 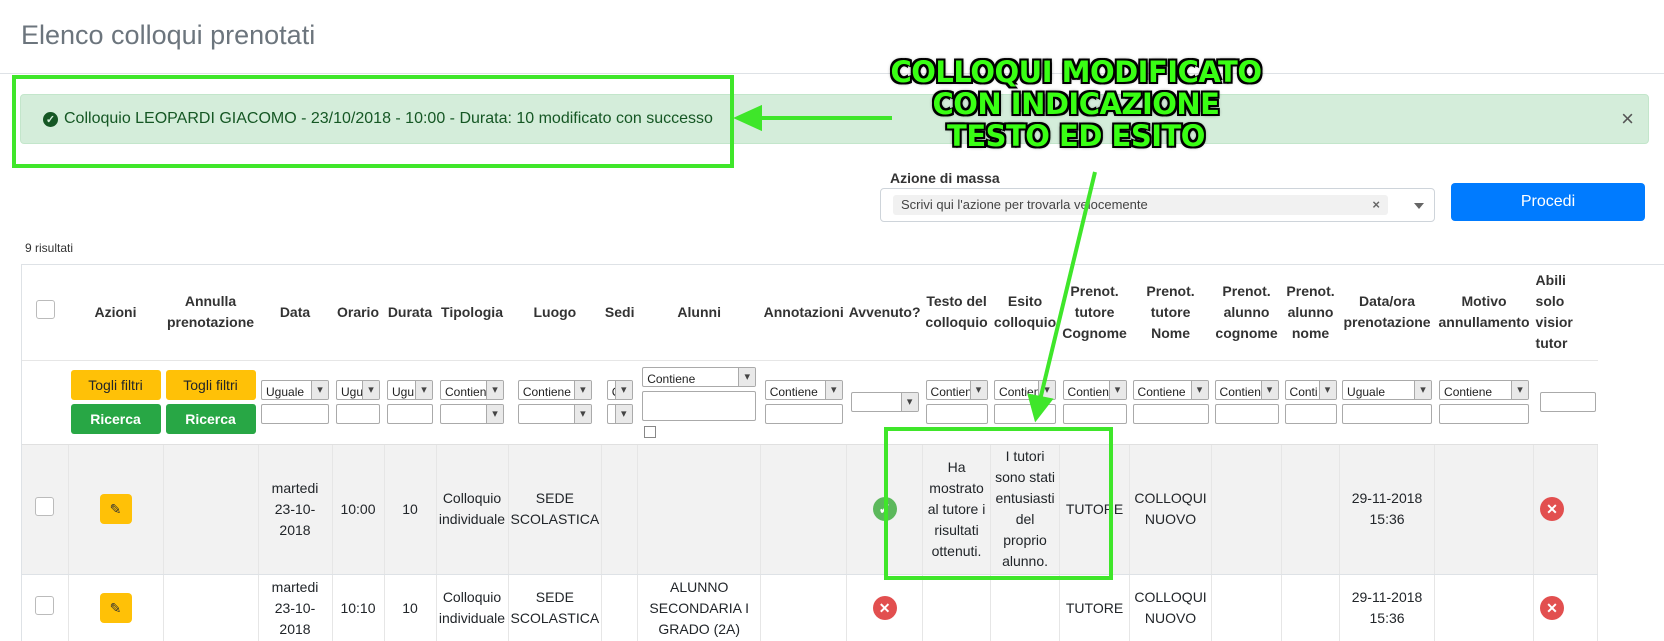 What do you see at coordinates (915, 263) in the screenshot?
I see `annotation-arrows` at bounding box center [915, 263].